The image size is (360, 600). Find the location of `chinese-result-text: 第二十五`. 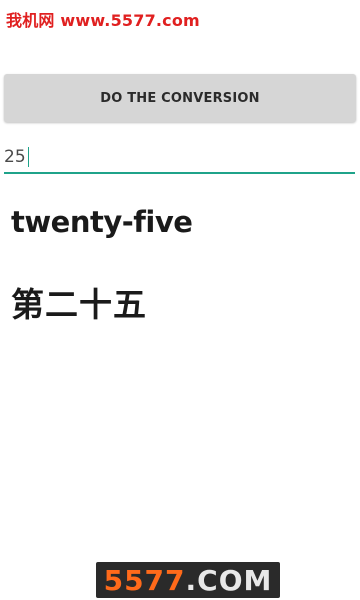

chinese-result-text: 第二十五 is located at coordinates (79, 304).